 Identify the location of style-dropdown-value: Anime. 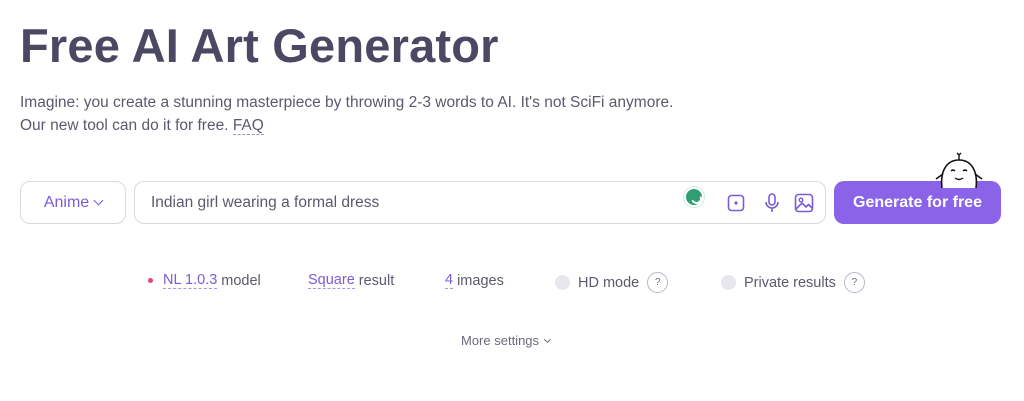
(66, 202).